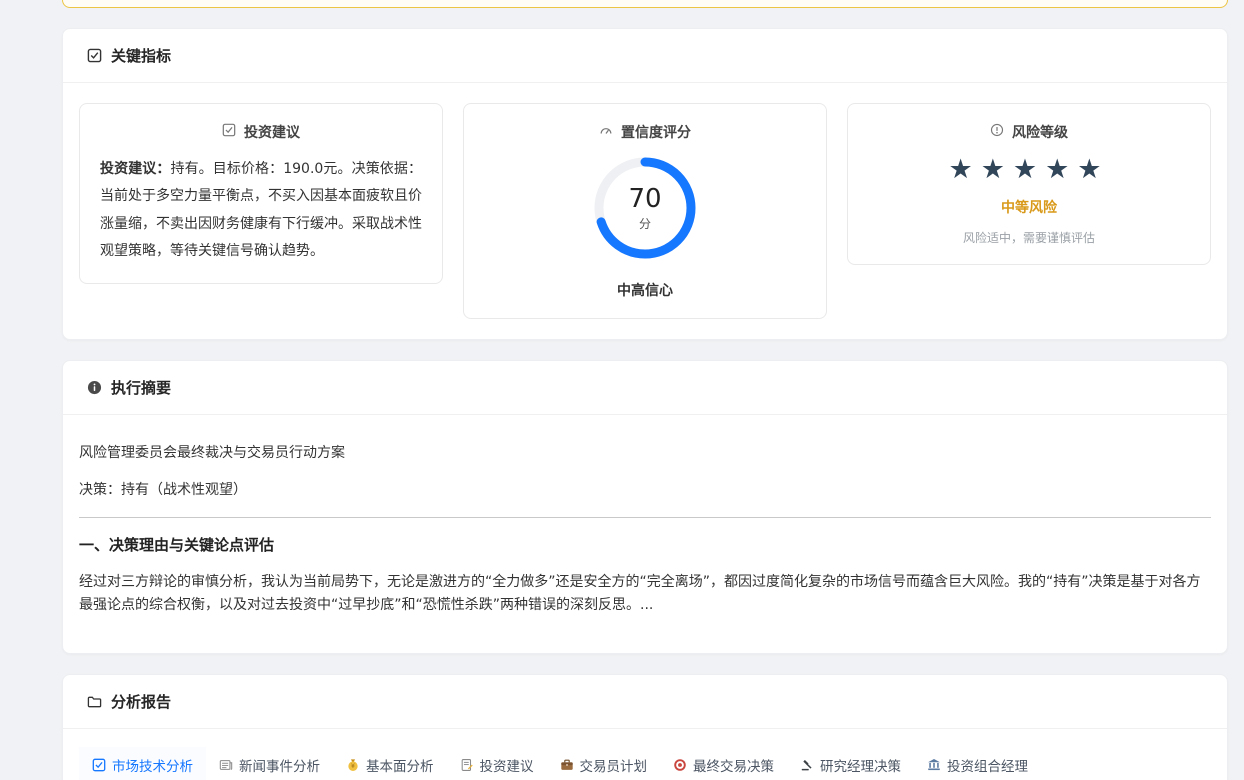  Describe the element at coordinates (272, 133) in the screenshot. I see `advice-title: 投资建议` at that location.